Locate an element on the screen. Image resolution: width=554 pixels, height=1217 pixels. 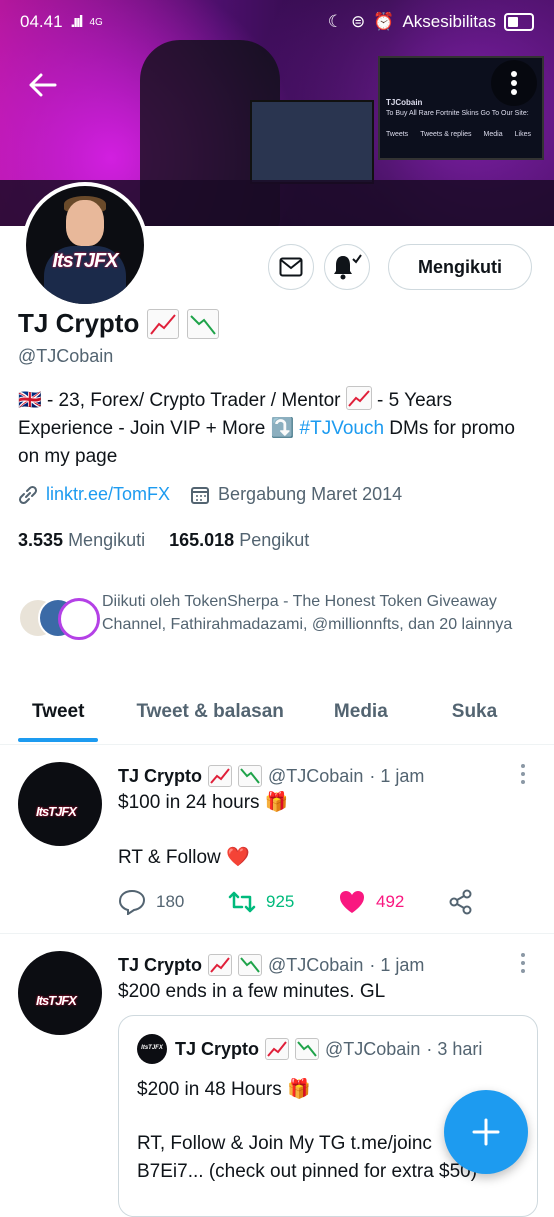
profile-tabs: Tweet Tweet & balasan Media Suka is located at coordinates (277, 712).